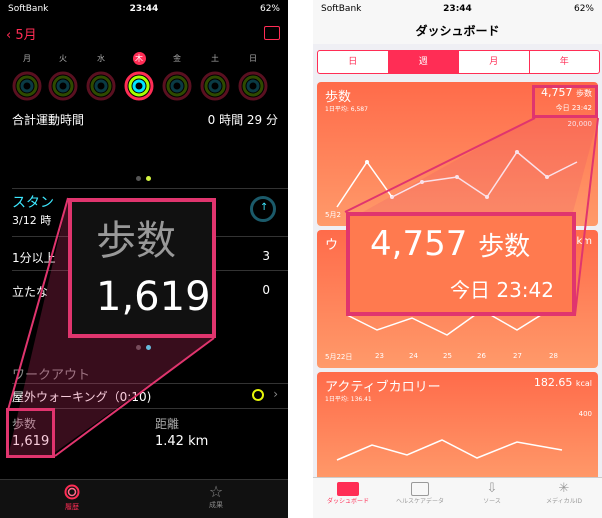  What do you see at coordinates (153, 297) in the screenshot?
I see `zoom-steps-value: 1,619` at bounding box center [153, 297].